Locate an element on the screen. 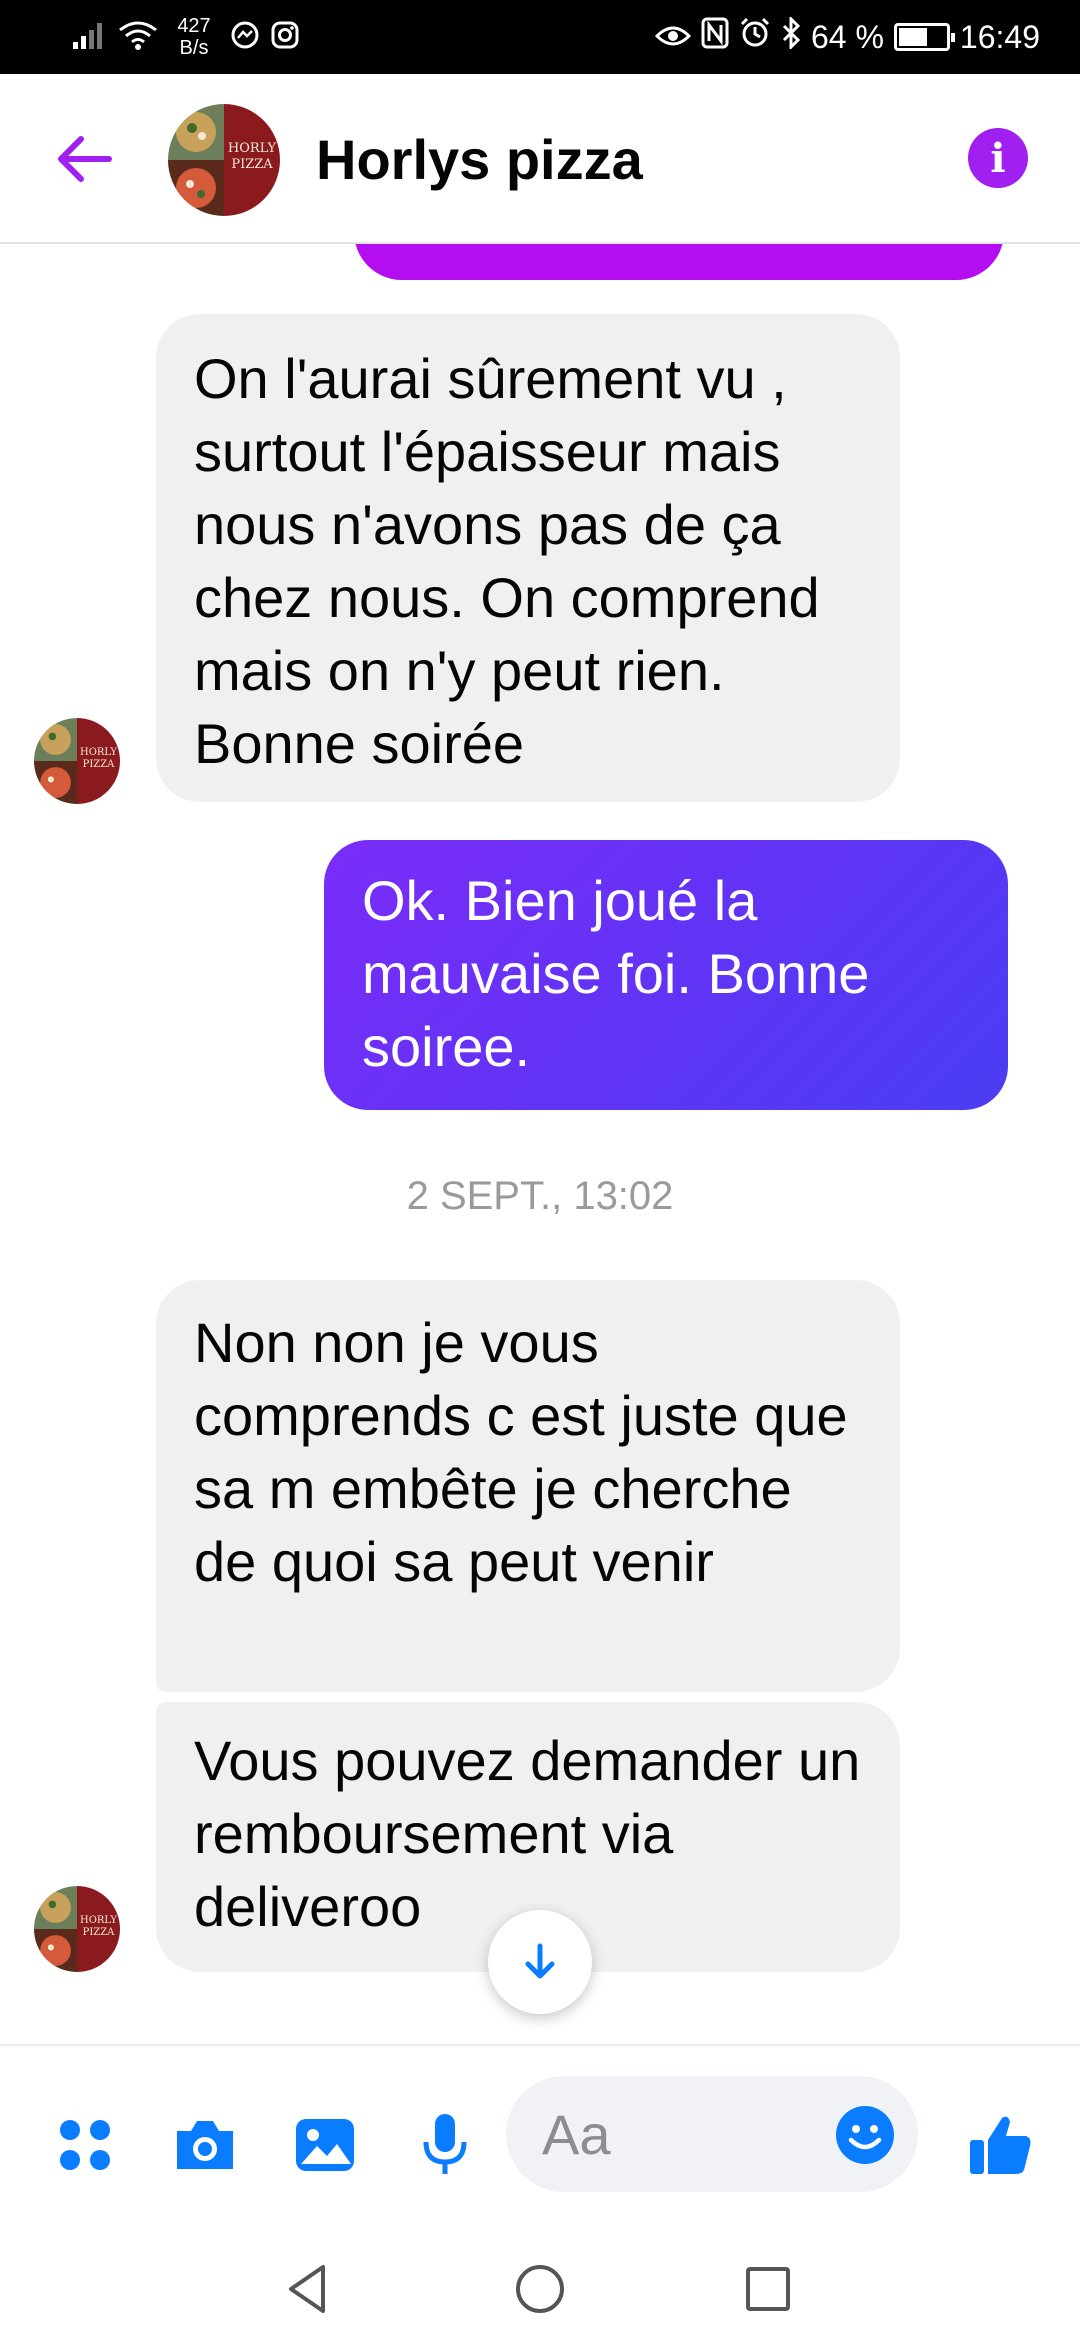 This screenshot has height=2340, width=1080. arrow-left-icon is located at coordinates (85, 159).